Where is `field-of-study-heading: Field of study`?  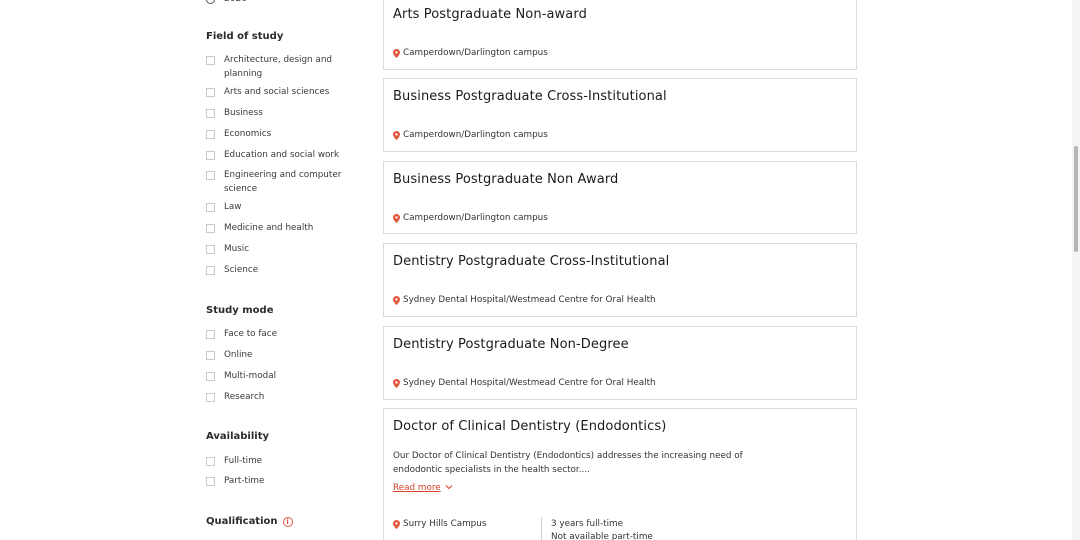
field-of-study-heading: Field of study is located at coordinates (245, 36).